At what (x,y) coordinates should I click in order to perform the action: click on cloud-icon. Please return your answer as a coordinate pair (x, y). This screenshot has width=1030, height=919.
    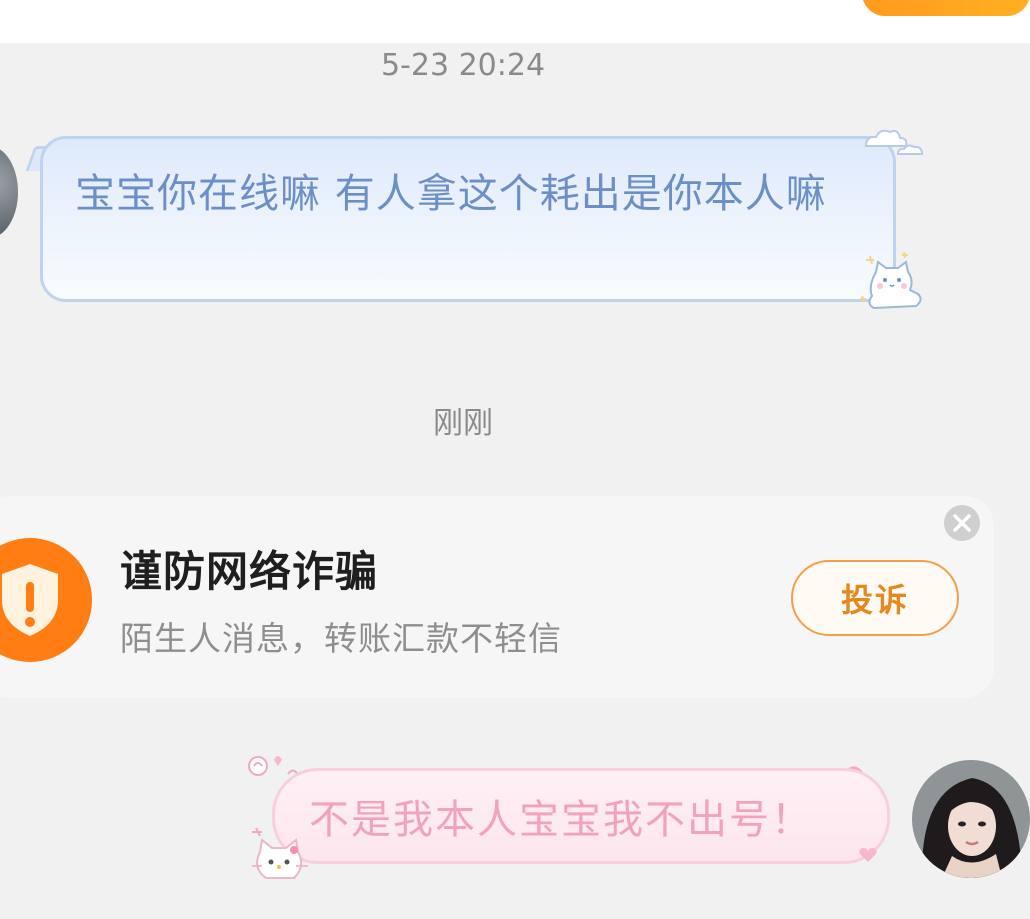
    Looking at the image, I should click on (894, 142).